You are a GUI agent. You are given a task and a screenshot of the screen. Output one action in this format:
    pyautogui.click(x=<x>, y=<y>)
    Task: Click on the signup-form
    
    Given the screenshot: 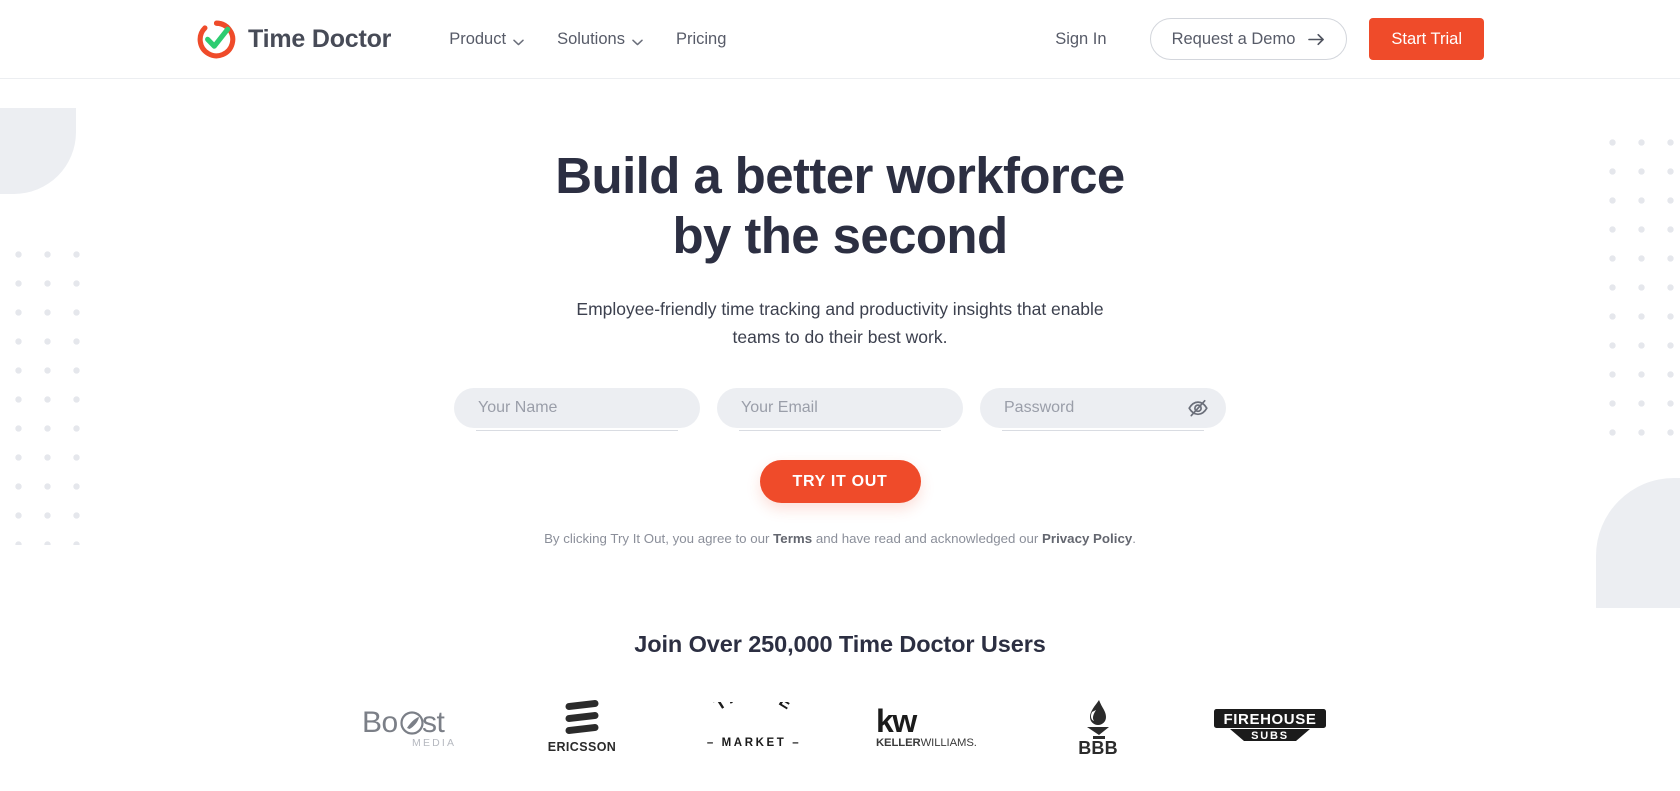 What is the action you would take?
    pyautogui.click(x=840, y=409)
    